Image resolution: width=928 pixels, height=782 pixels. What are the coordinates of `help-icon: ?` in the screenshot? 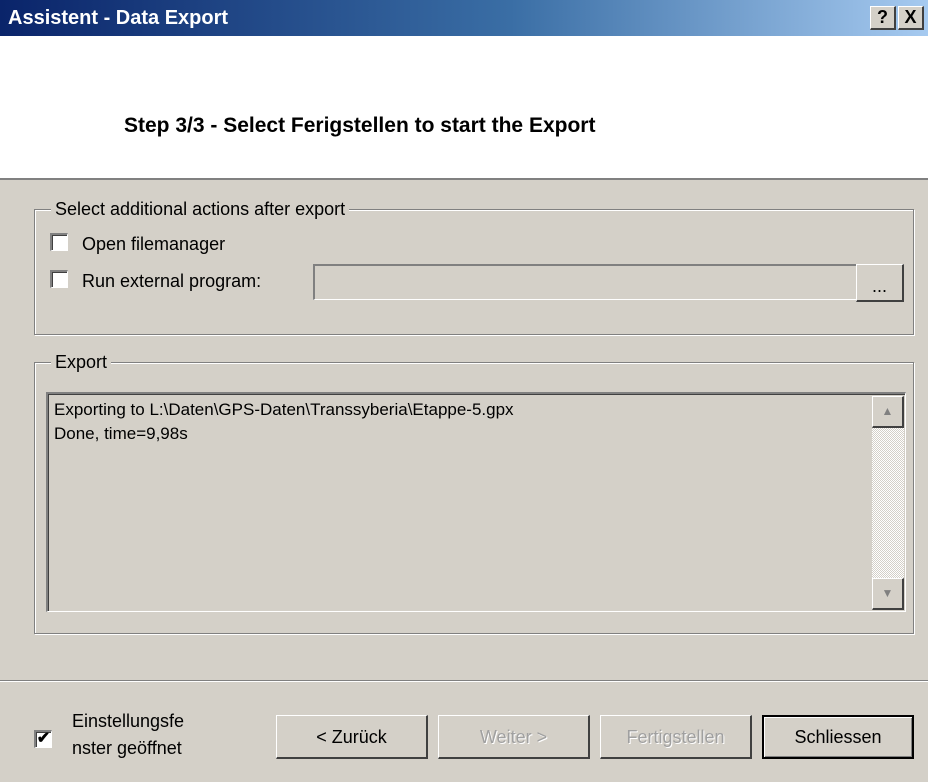 It's located at (882, 17).